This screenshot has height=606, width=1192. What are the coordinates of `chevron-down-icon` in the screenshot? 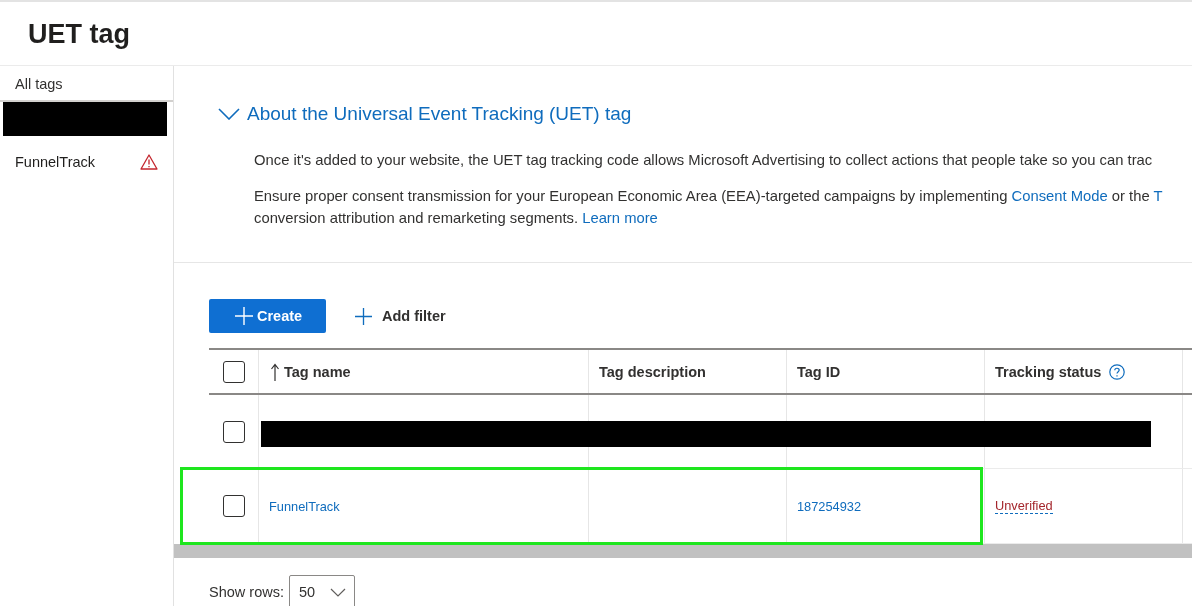 It's located at (337, 592).